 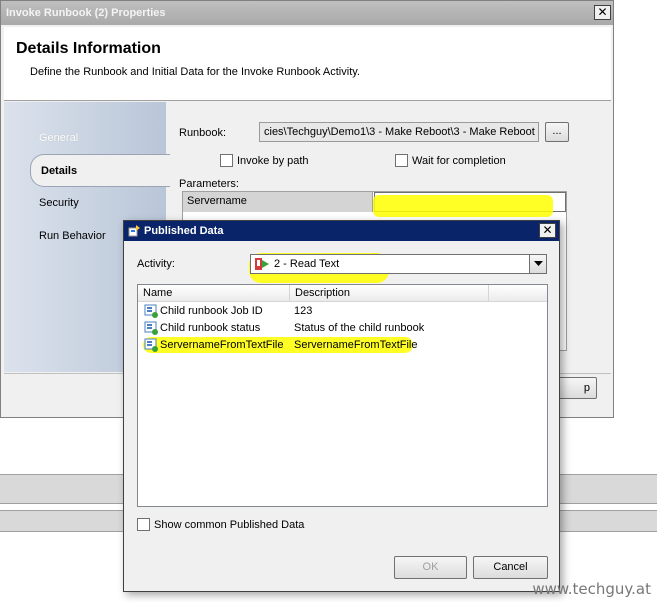 I want to click on wait-for-completion-label: Wait for completion, so click(x=459, y=161).